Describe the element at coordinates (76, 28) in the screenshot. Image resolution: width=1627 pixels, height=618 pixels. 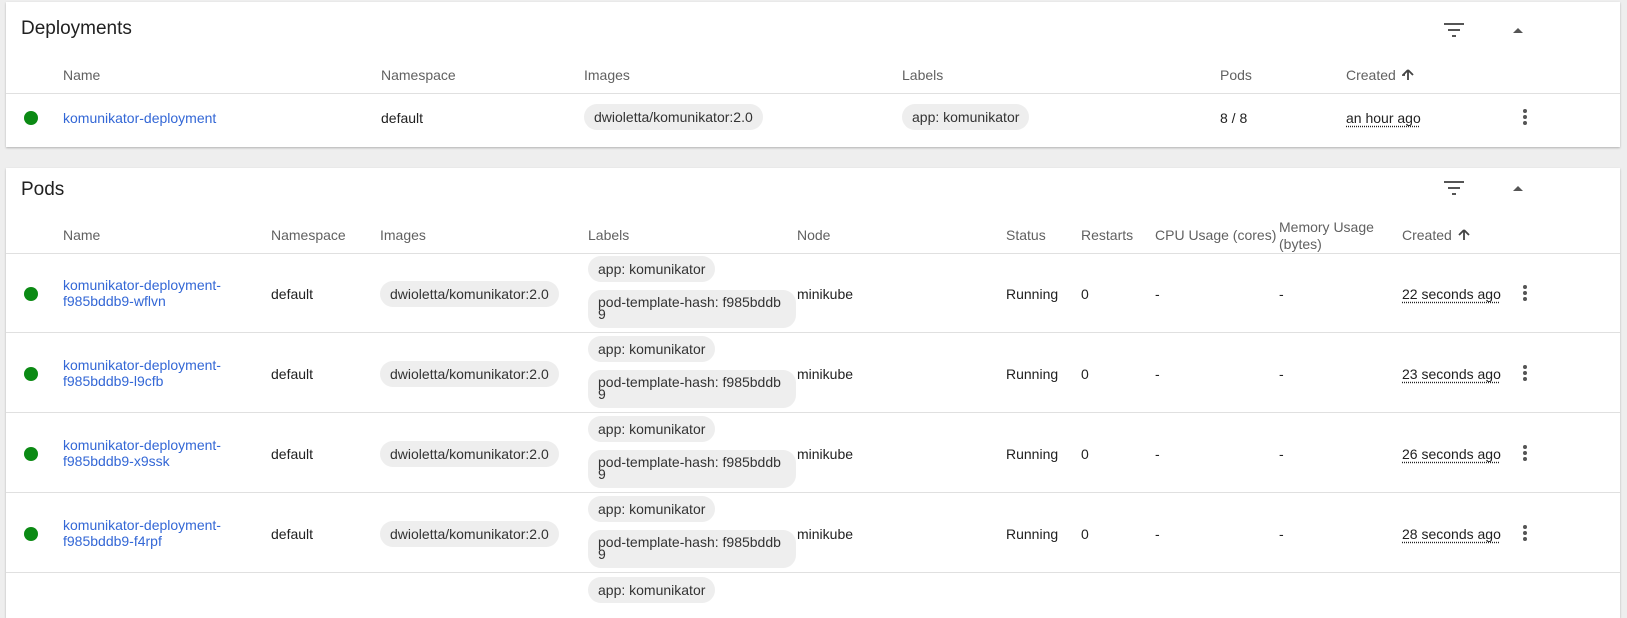
I see `deployments-title: Deployments` at that location.